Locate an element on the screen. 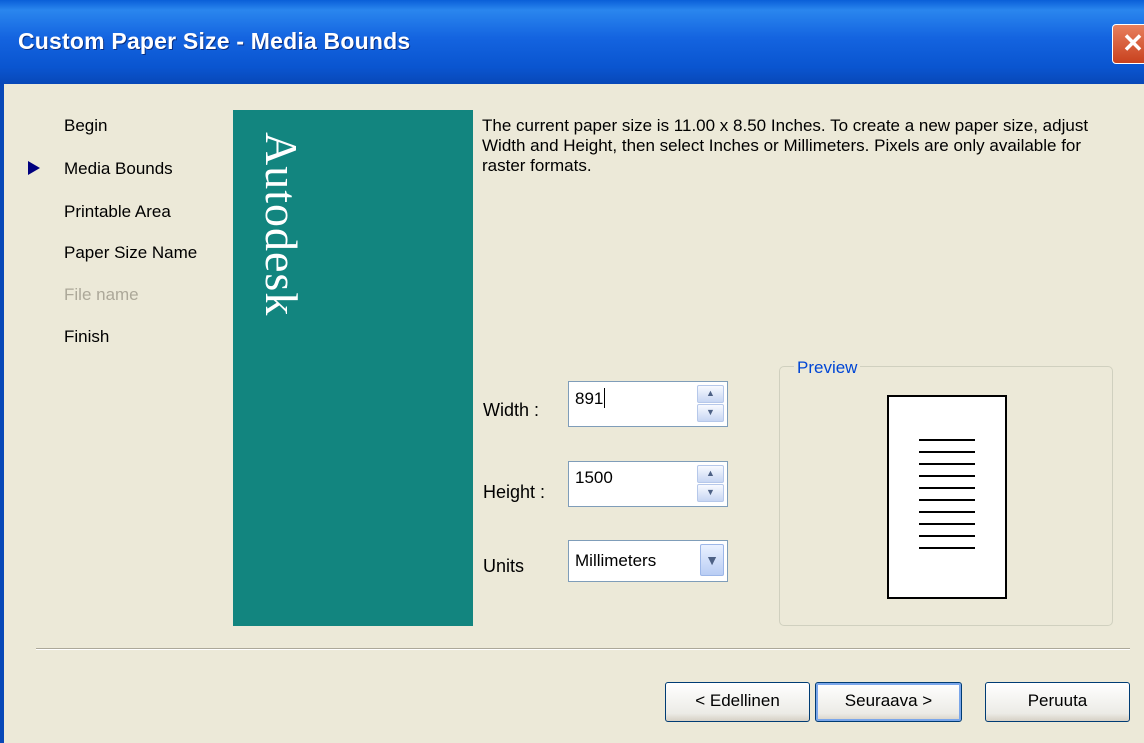 The height and width of the screenshot is (743, 1144). step-finish: Finish is located at coordinates (87, 336).